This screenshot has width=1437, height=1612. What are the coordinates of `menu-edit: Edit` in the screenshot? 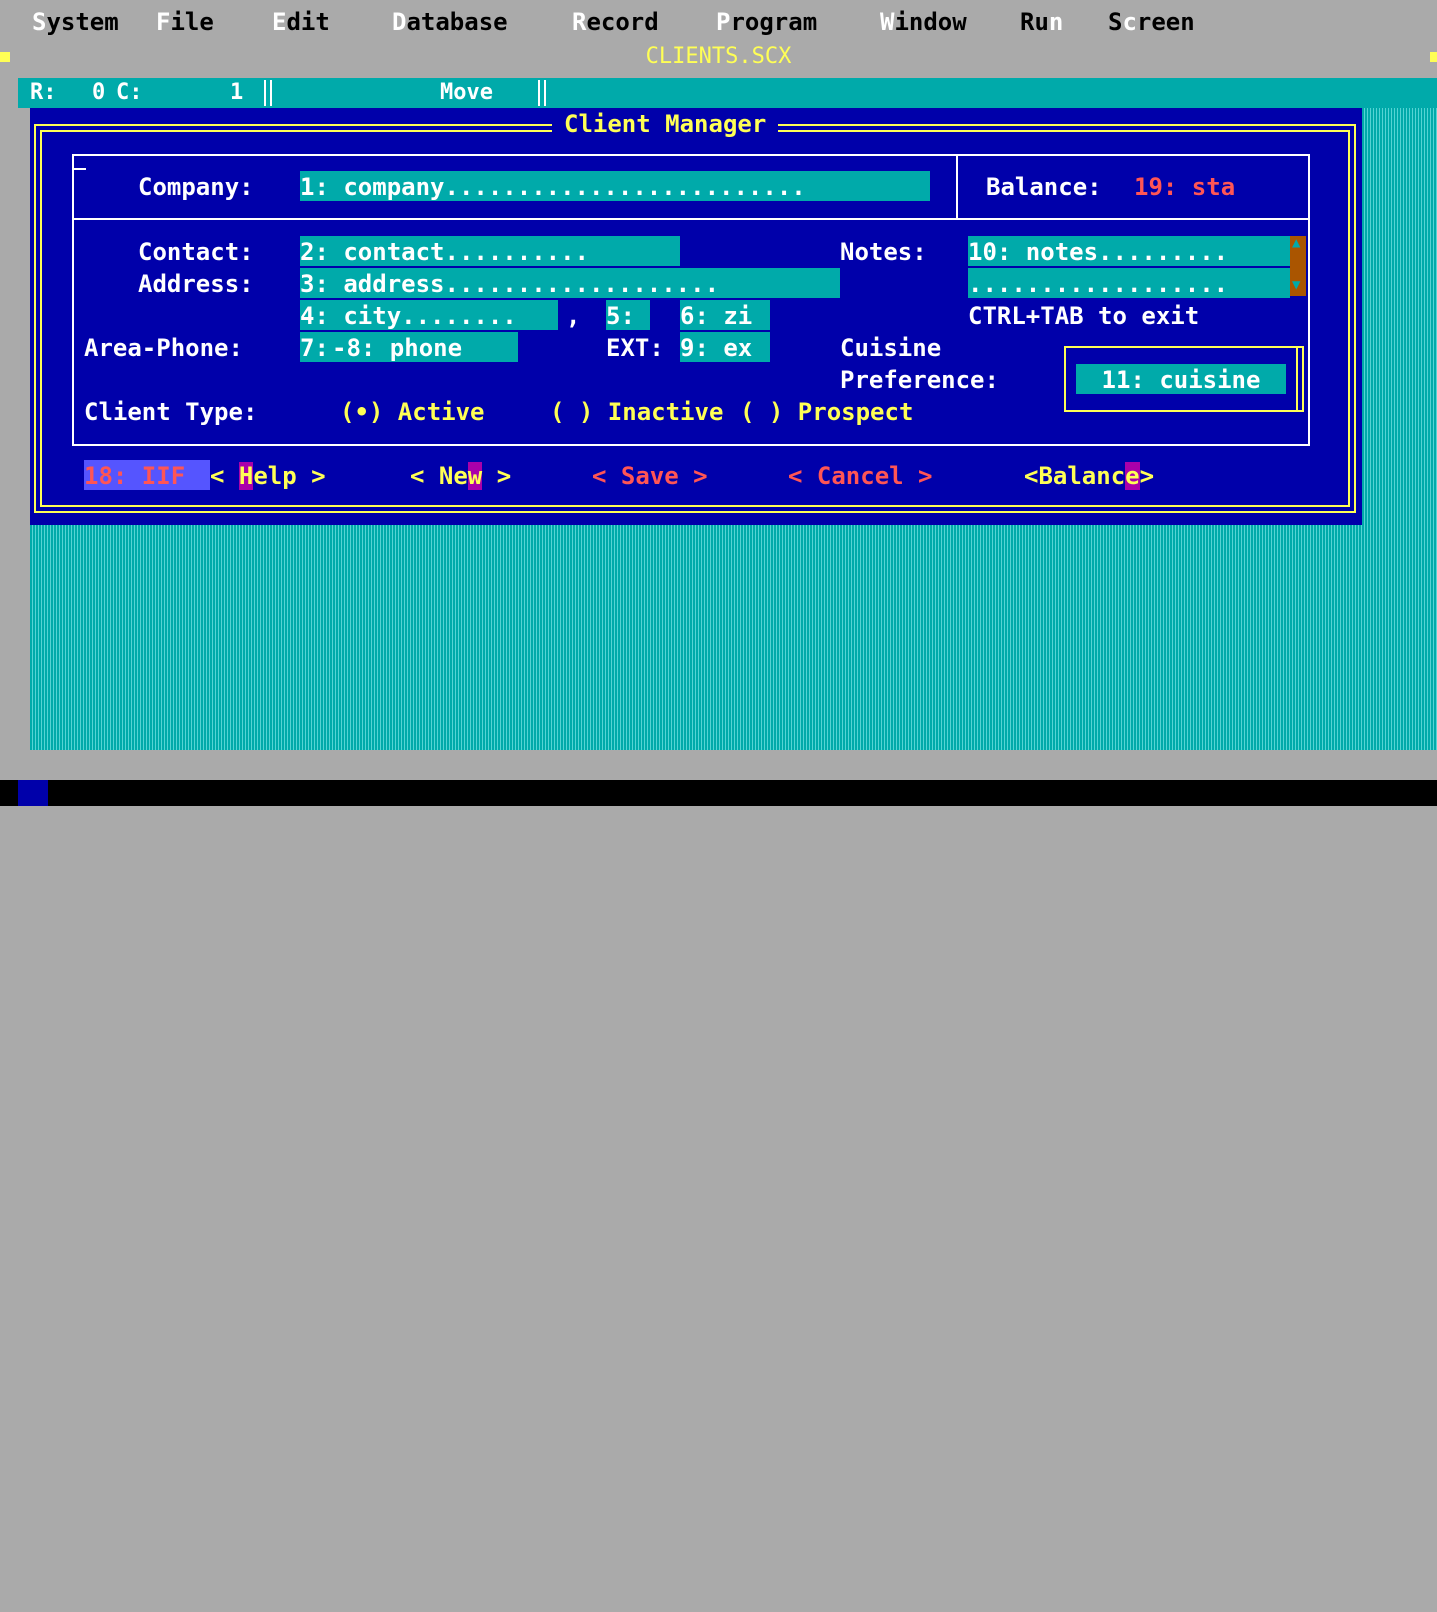 It's located at (301, 22).